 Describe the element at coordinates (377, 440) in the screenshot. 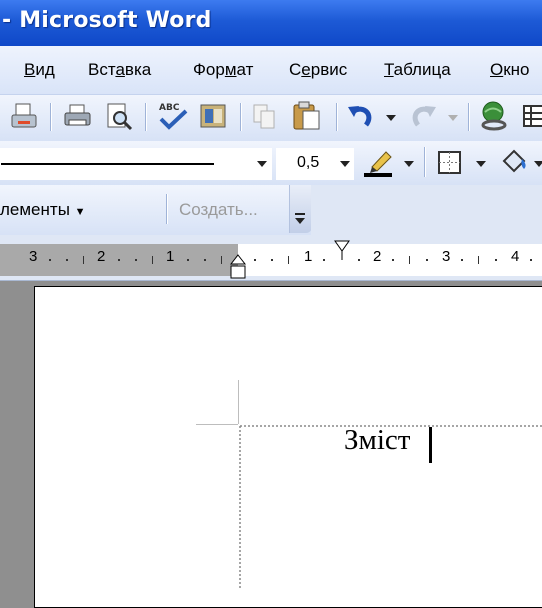

I see `document-heading: Зміст` at that location.